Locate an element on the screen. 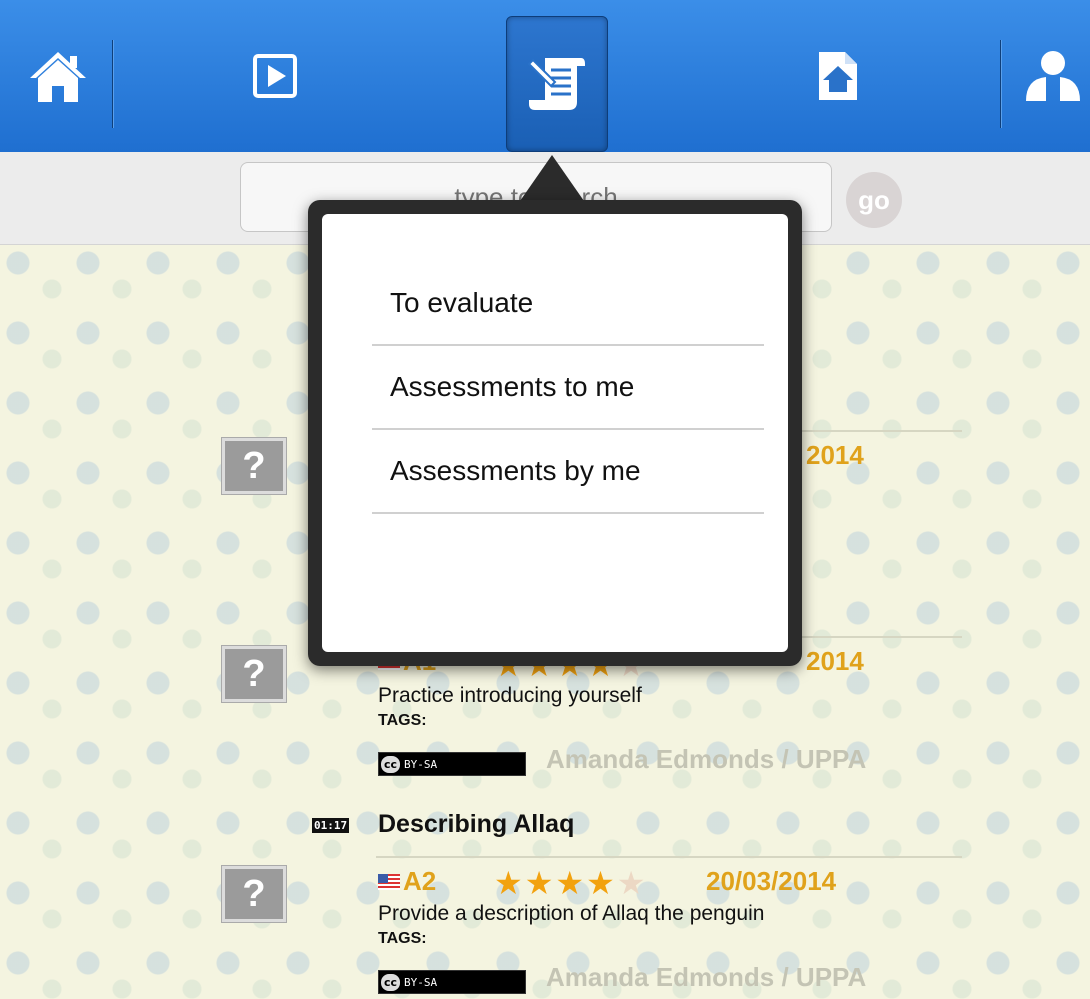  activity-level-label: A2 is located at coordinates (420, 881).